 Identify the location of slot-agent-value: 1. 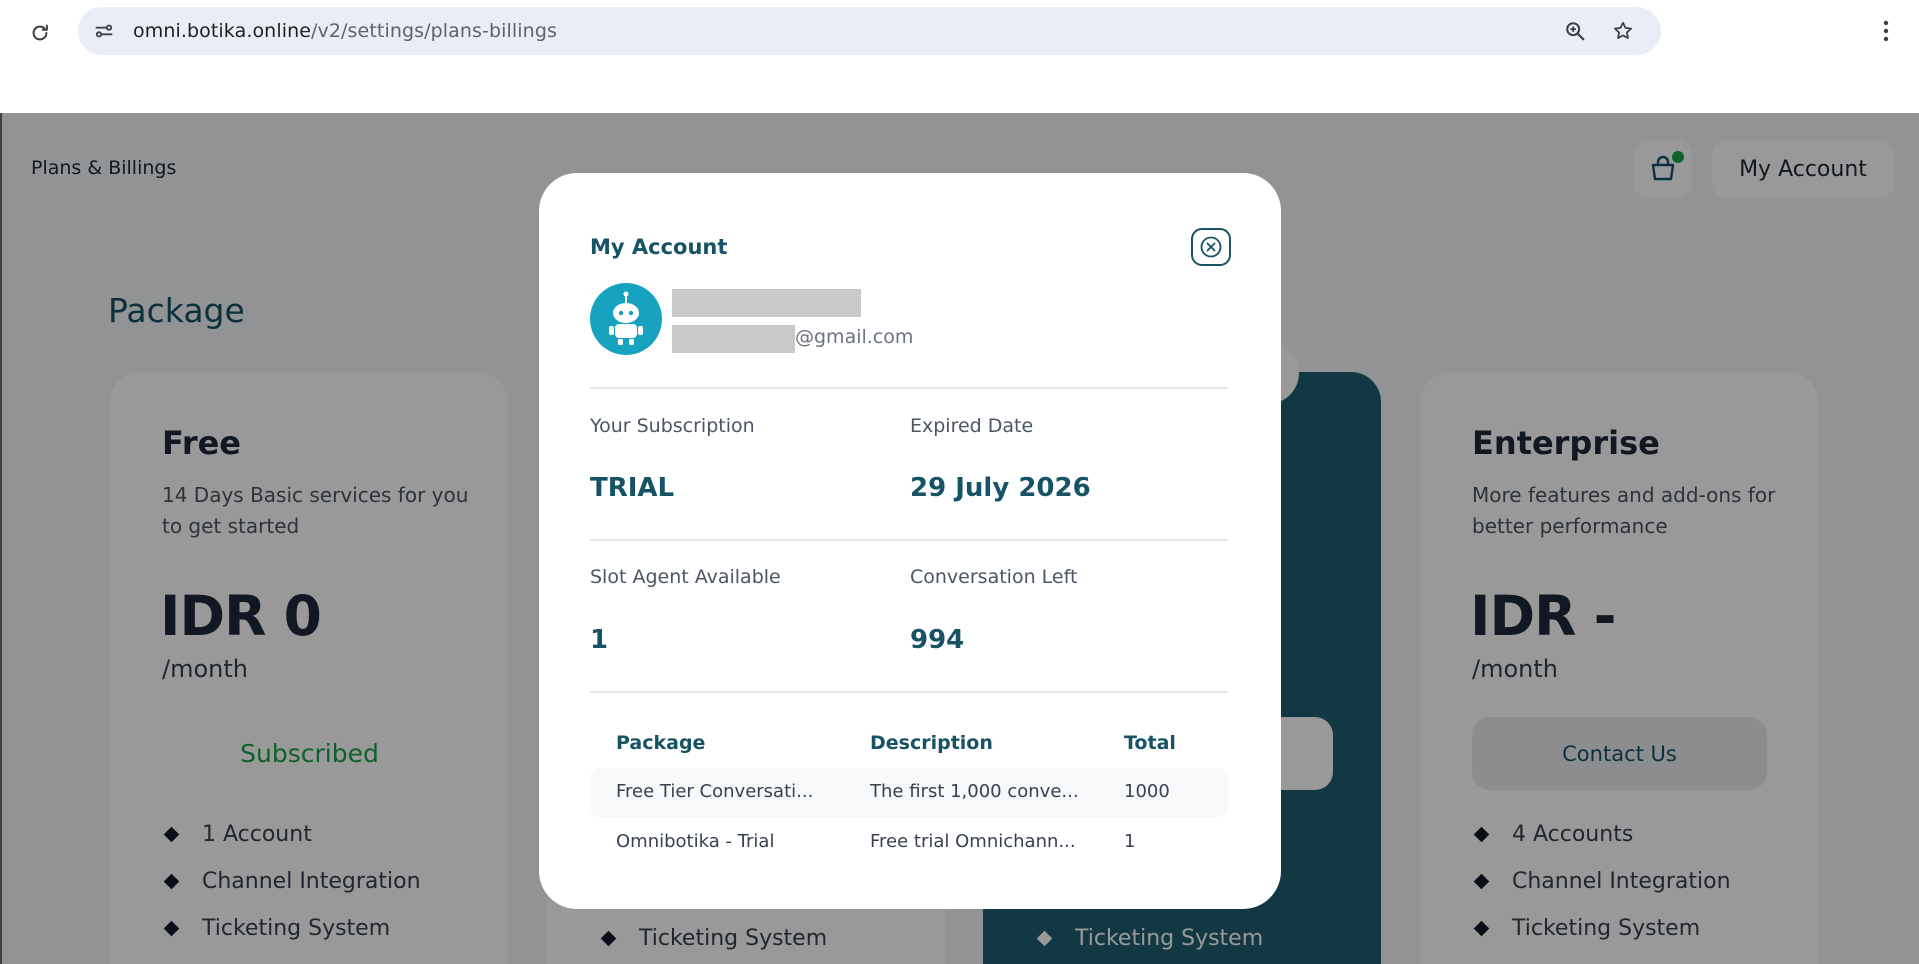
(599, 640).